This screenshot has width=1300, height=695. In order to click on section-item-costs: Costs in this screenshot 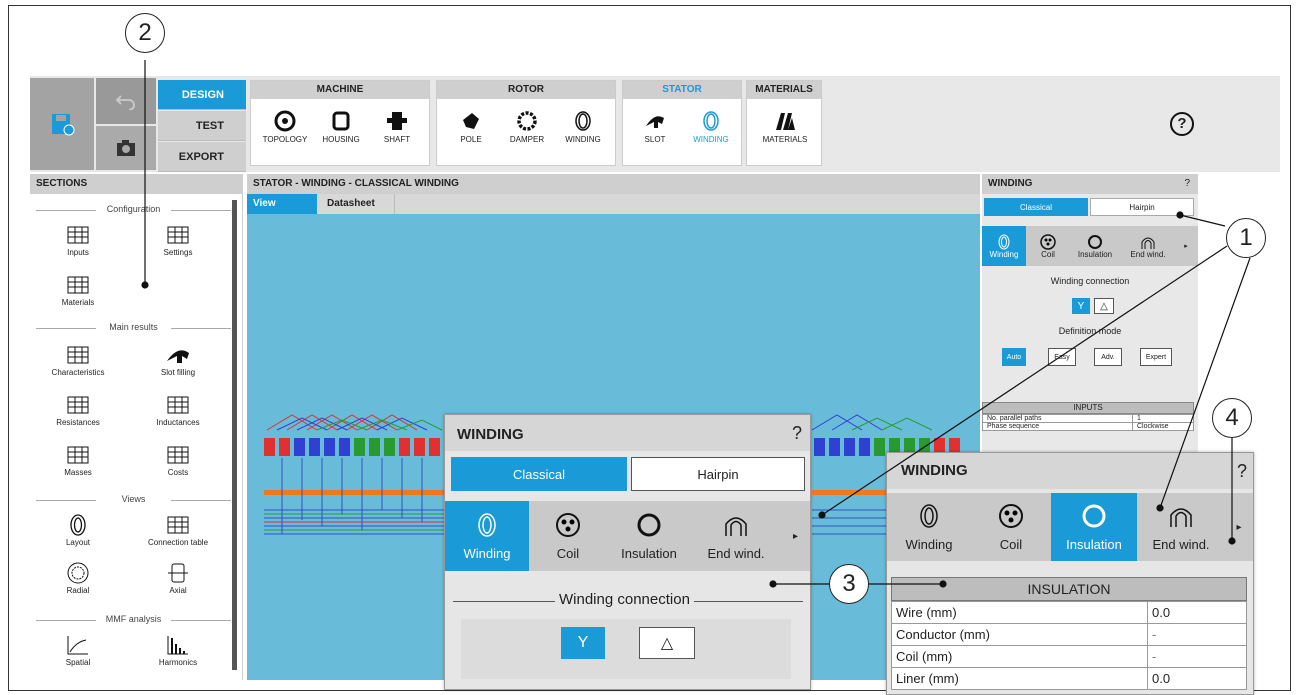, I will do `click(178, 459)`.